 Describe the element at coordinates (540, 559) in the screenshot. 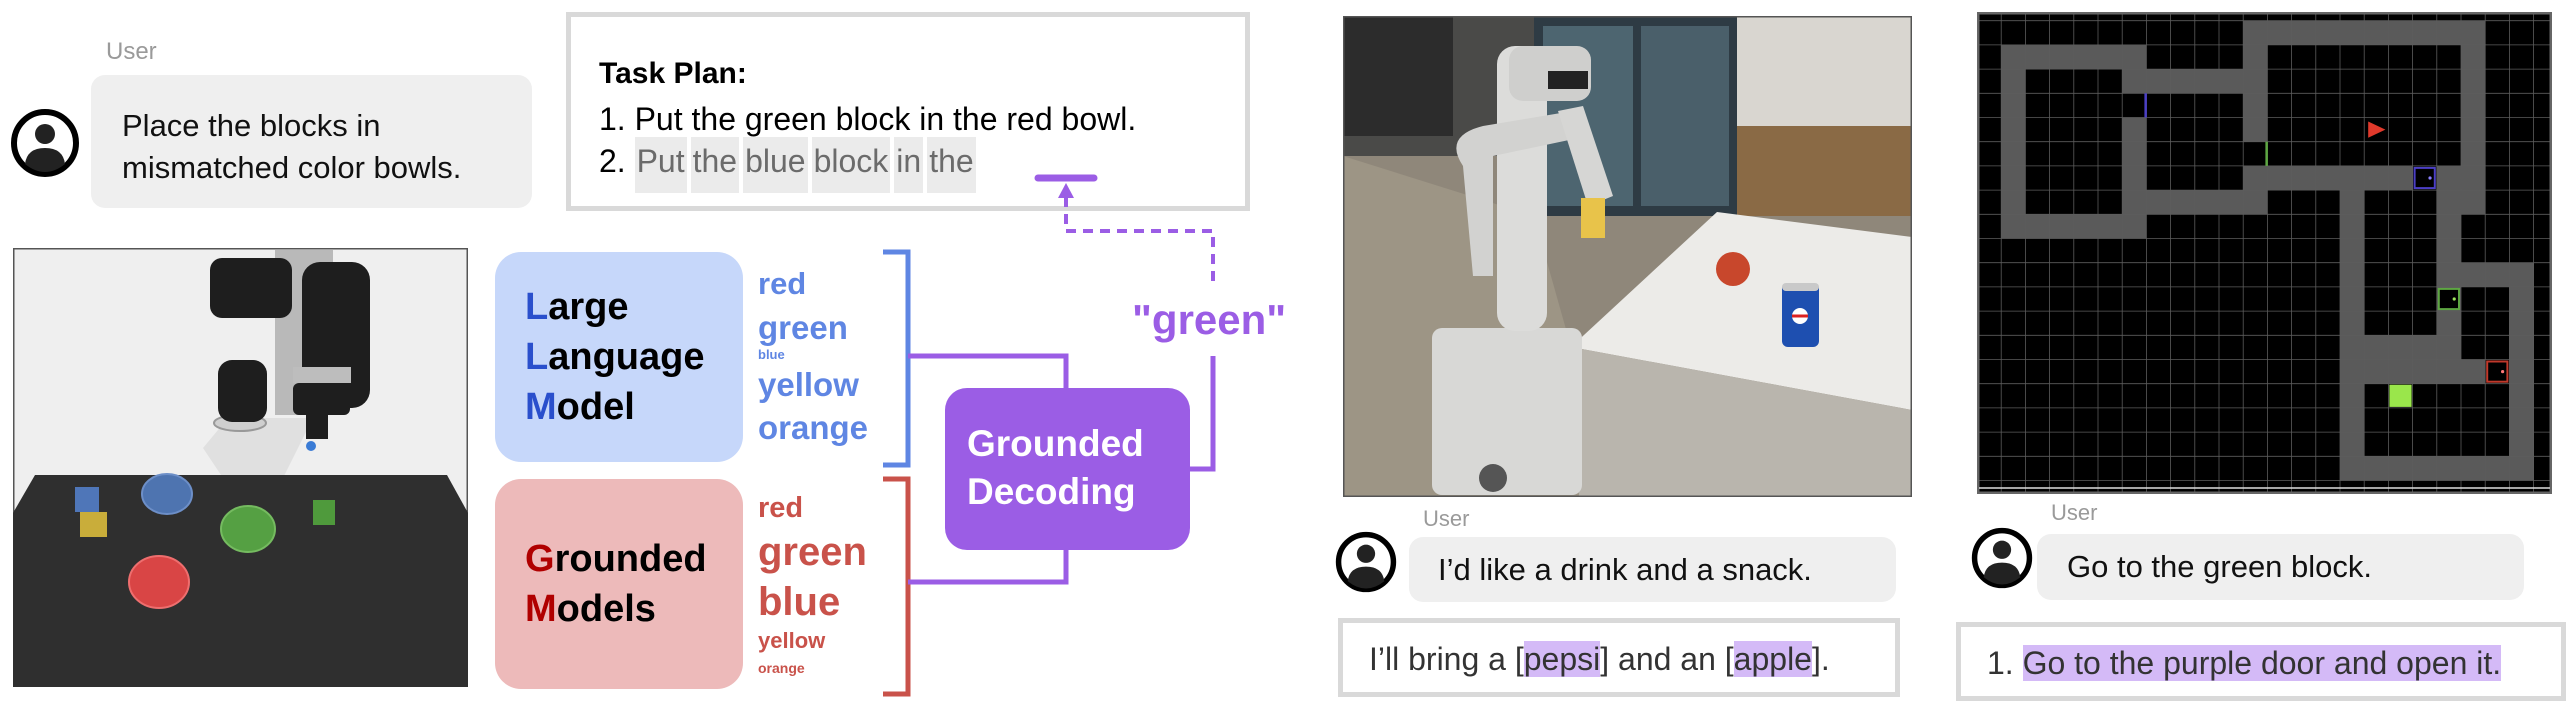

I see `initial: G` at that location.